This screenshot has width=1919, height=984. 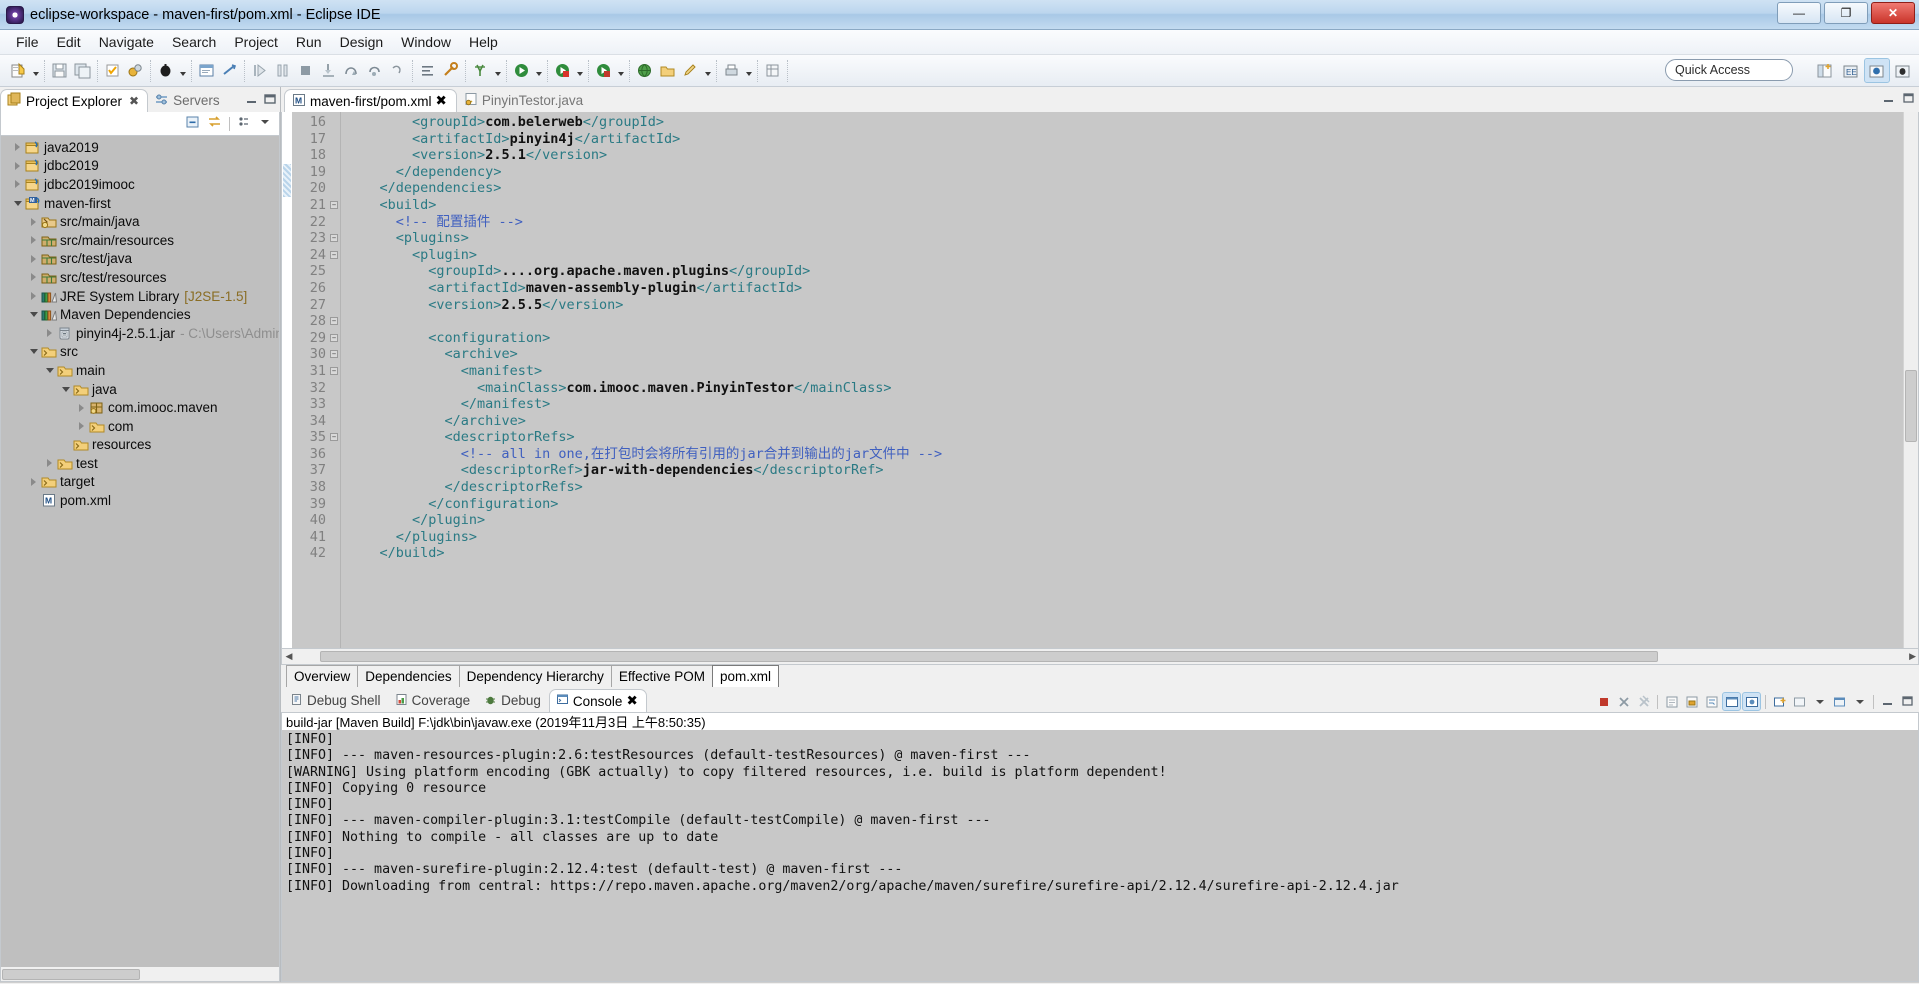 What do you see at coordinates (135, 70) in the screenshot?
I see `link-icon` at bounding box center [135, 70].